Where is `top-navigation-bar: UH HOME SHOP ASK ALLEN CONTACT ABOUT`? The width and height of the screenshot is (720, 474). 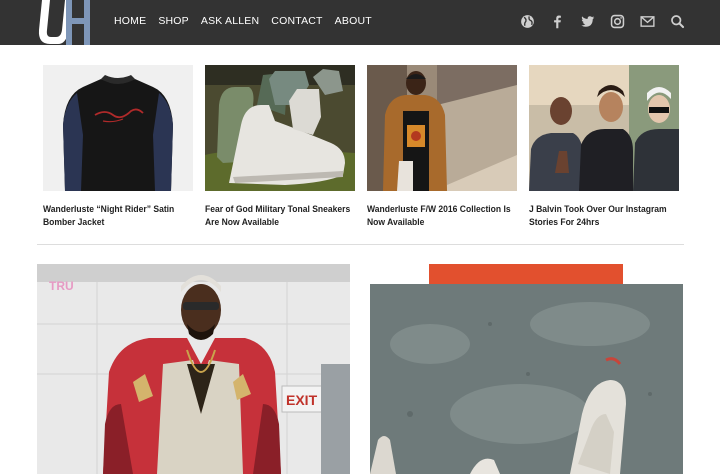 top-navigation-bar: UH HOME SHOP ASK ALLEN CONTACT ABOUT is located at coordinates (360, 22).